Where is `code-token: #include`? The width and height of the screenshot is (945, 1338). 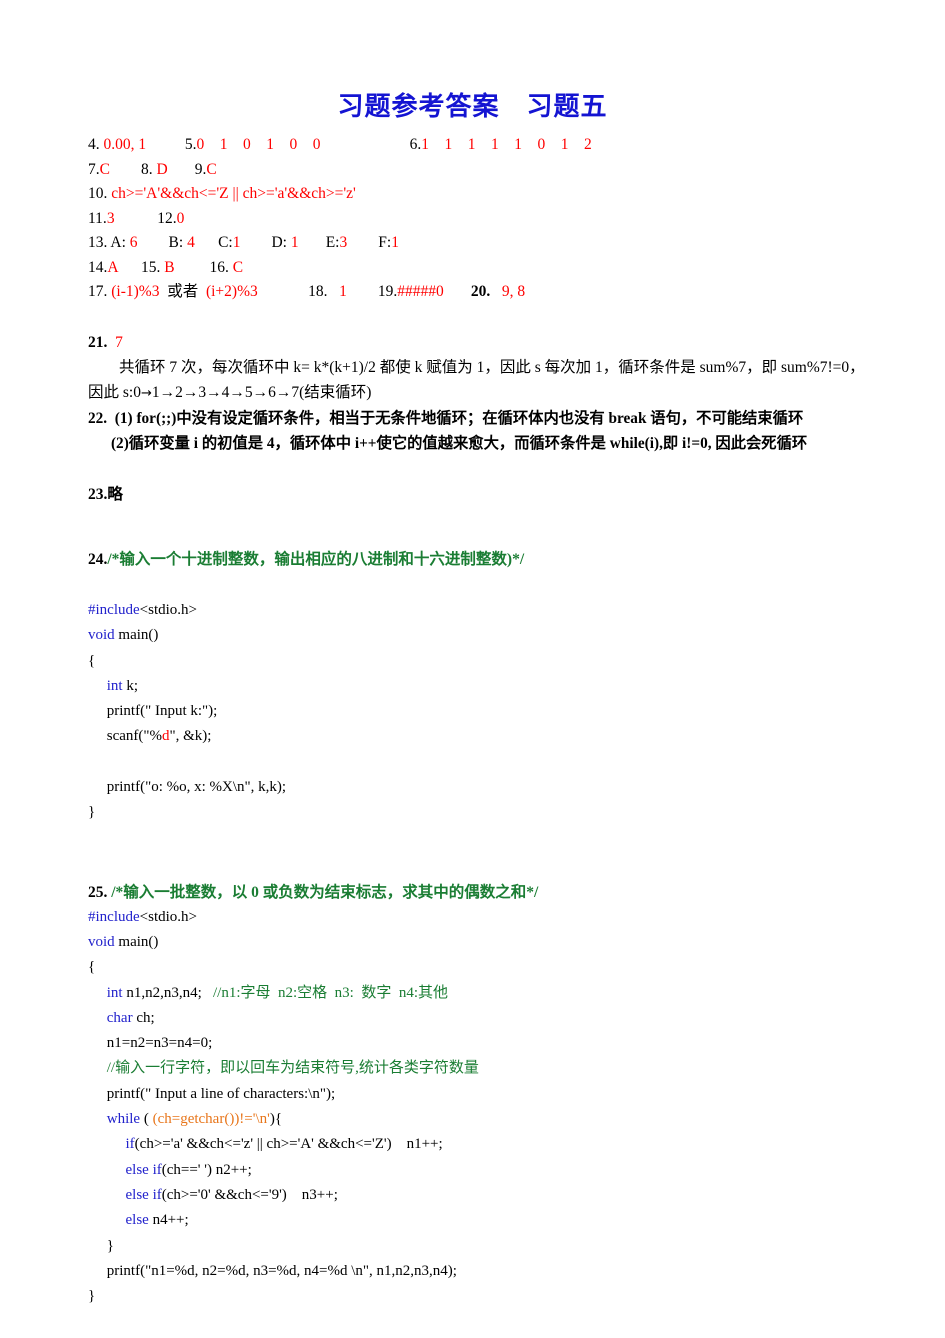 code-token: #include is located at coordinates (114, 610).